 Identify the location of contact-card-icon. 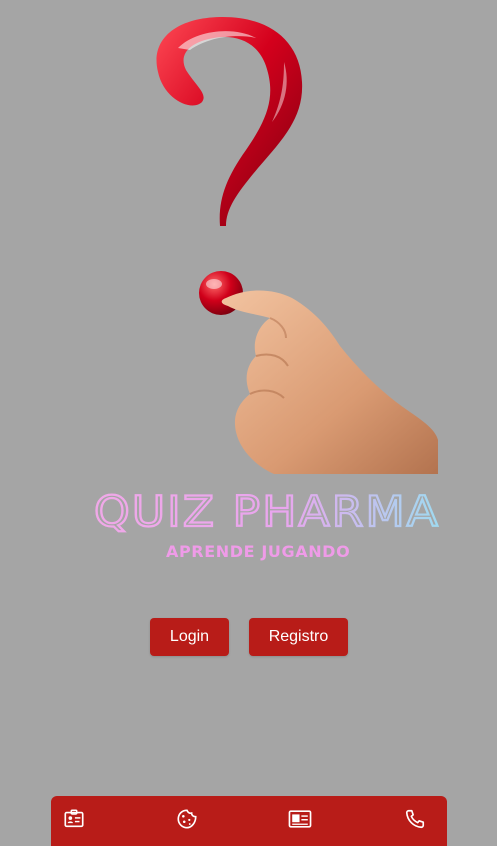
(300, 819).